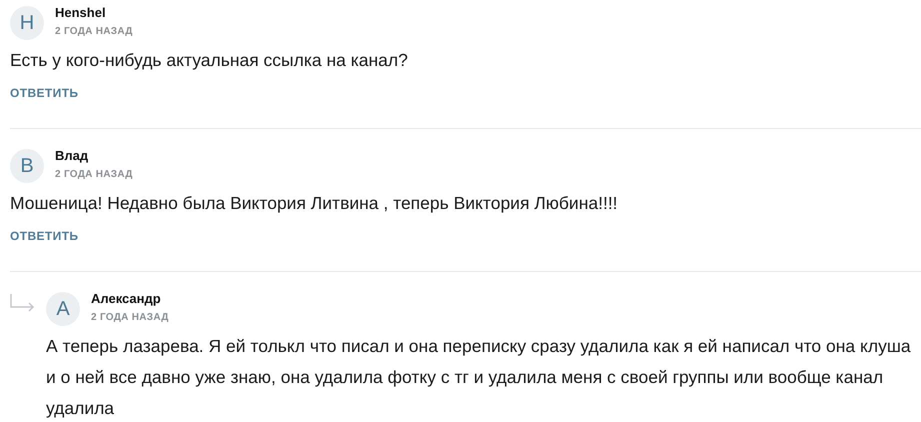 The height and width of the screenshot is (422, 921). What do you see at coordinates (72, 155) in the screenshot?
I see `author-name: Влад` at bounding box center [72, 155].